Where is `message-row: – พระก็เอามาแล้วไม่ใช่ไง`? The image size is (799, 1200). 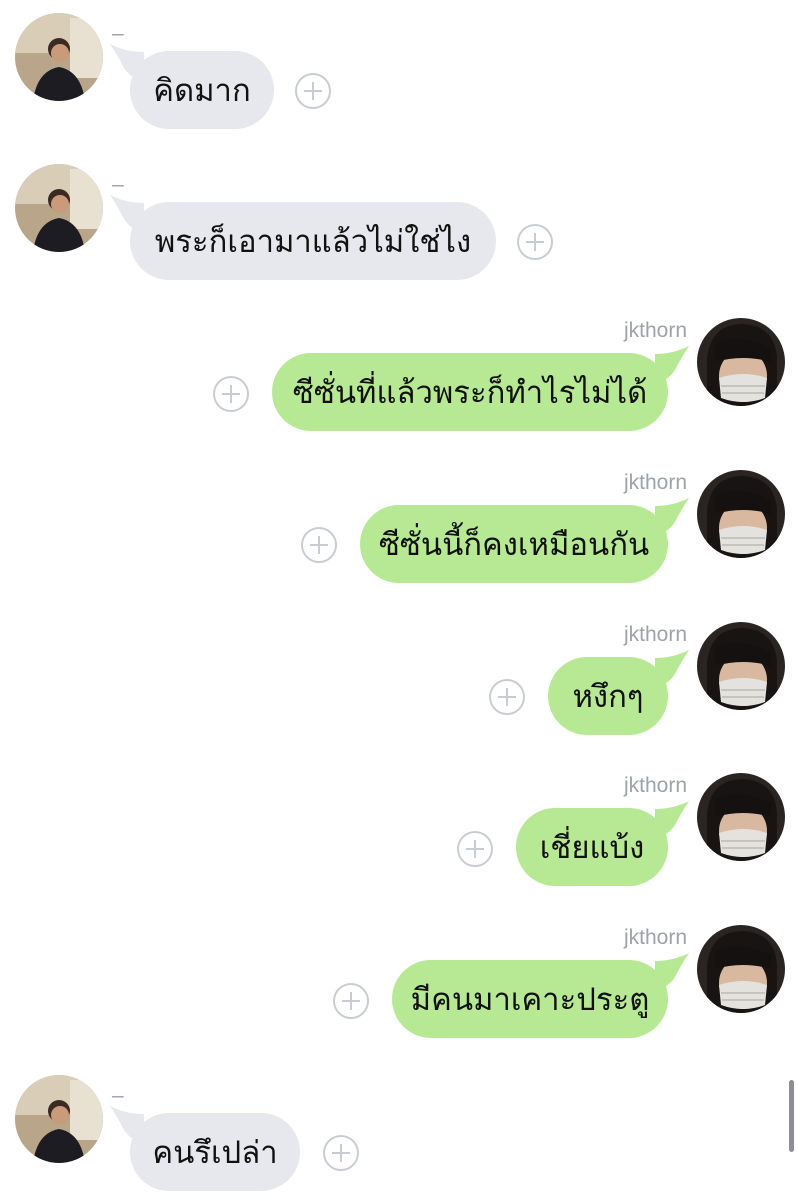 message-row: – พระก็เอามาแล้วไม่ใช่ไง is located at coordinates (399, 226).